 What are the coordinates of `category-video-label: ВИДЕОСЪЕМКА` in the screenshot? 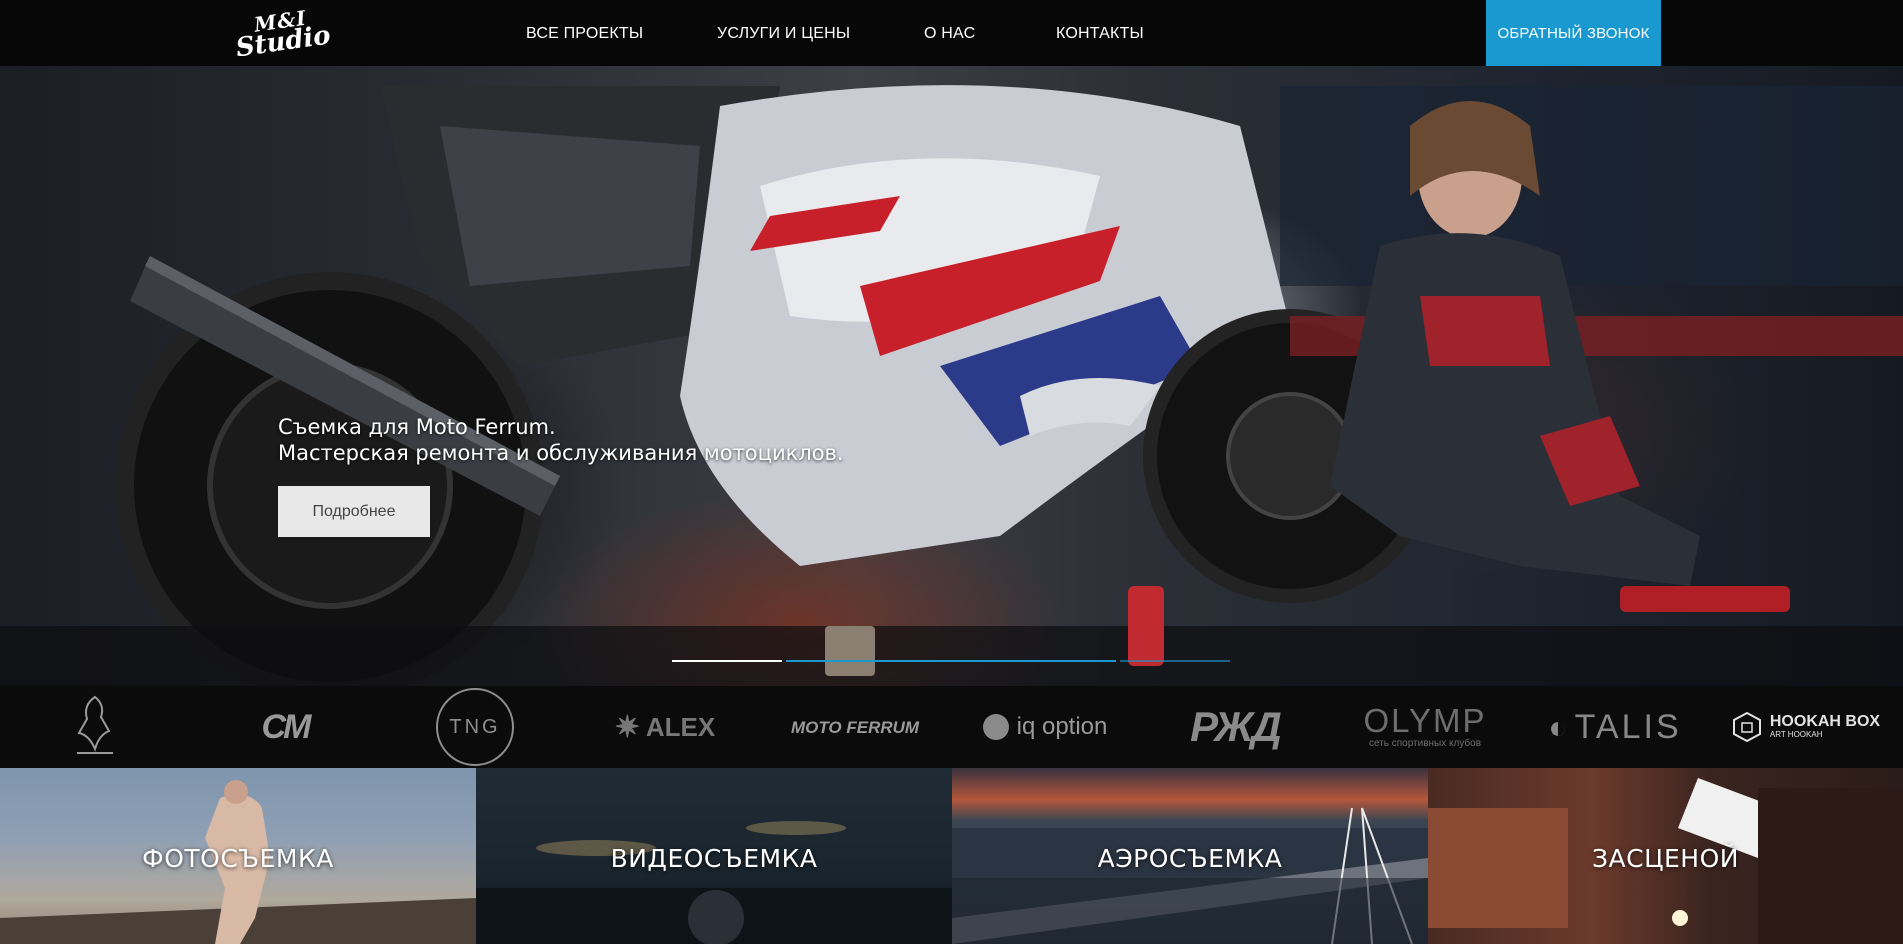 It's located at (714, 858).